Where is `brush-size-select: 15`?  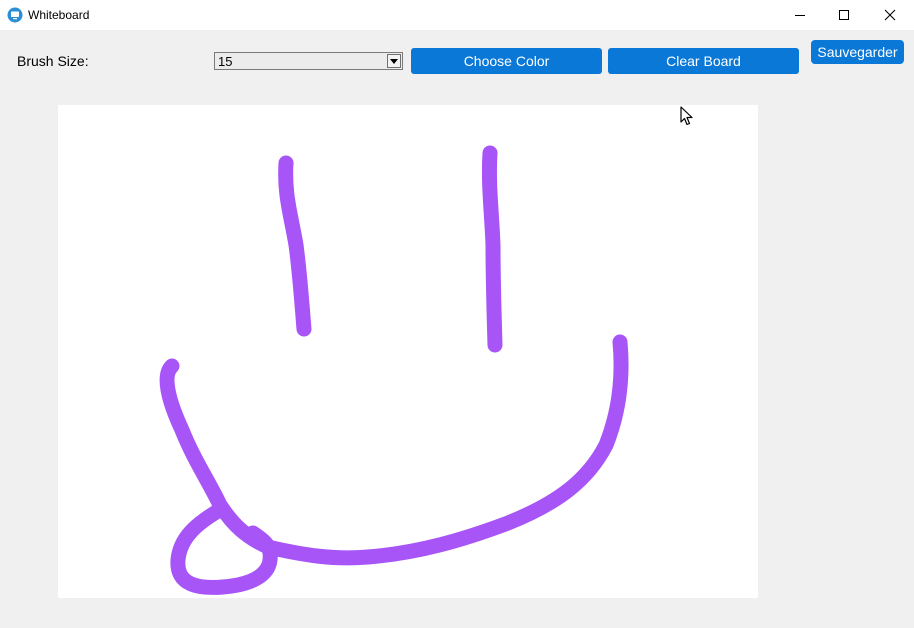
brush-size-select: 15 is located at coordinates (308, 61).